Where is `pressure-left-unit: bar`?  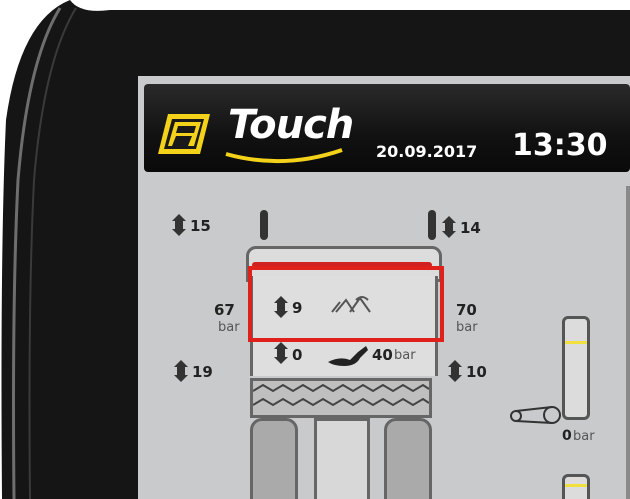 pressure-left-unit: bar is located at coordinates (229, 327).